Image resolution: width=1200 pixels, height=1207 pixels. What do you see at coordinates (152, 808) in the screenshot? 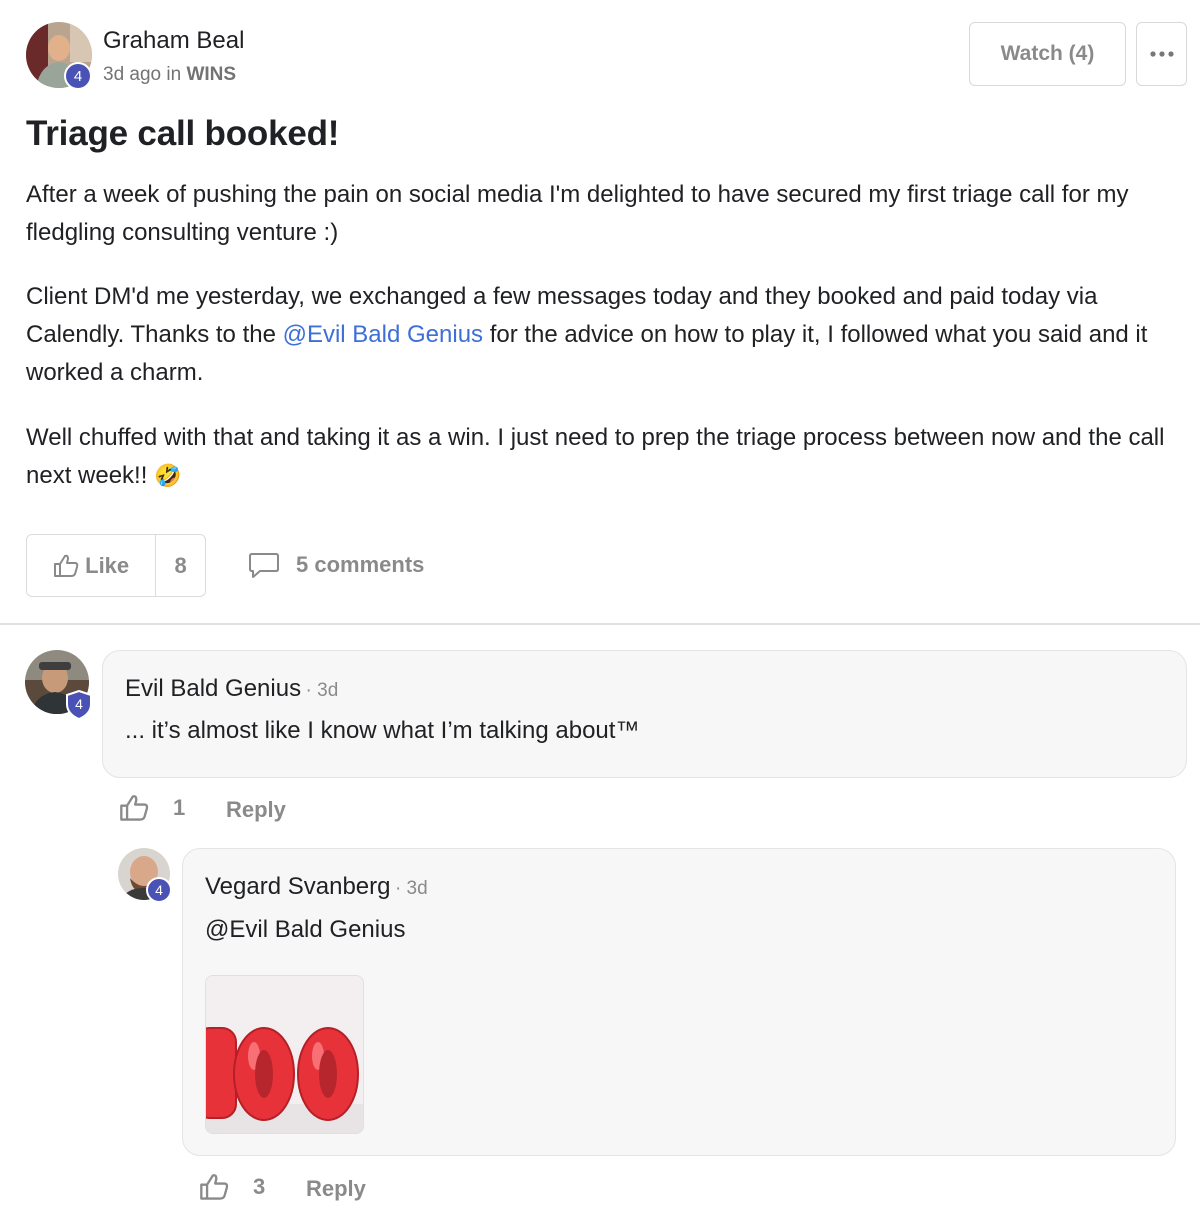
I see `comment-like-button: 1` at bounding box center [152, 808].